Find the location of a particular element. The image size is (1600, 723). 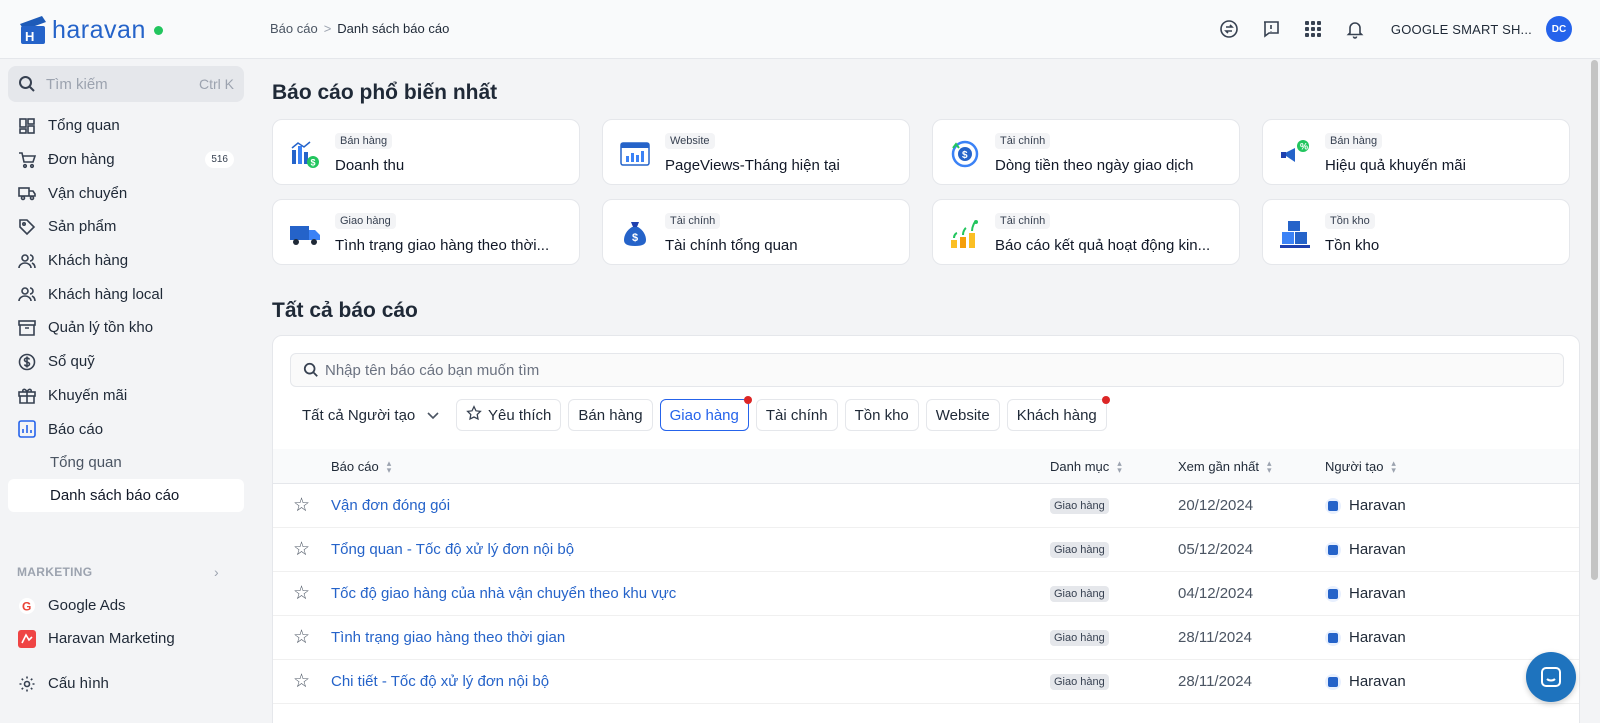

report-name-link: Tình trạng giao hàng theo thời gian is located at coordinates (448, 637).